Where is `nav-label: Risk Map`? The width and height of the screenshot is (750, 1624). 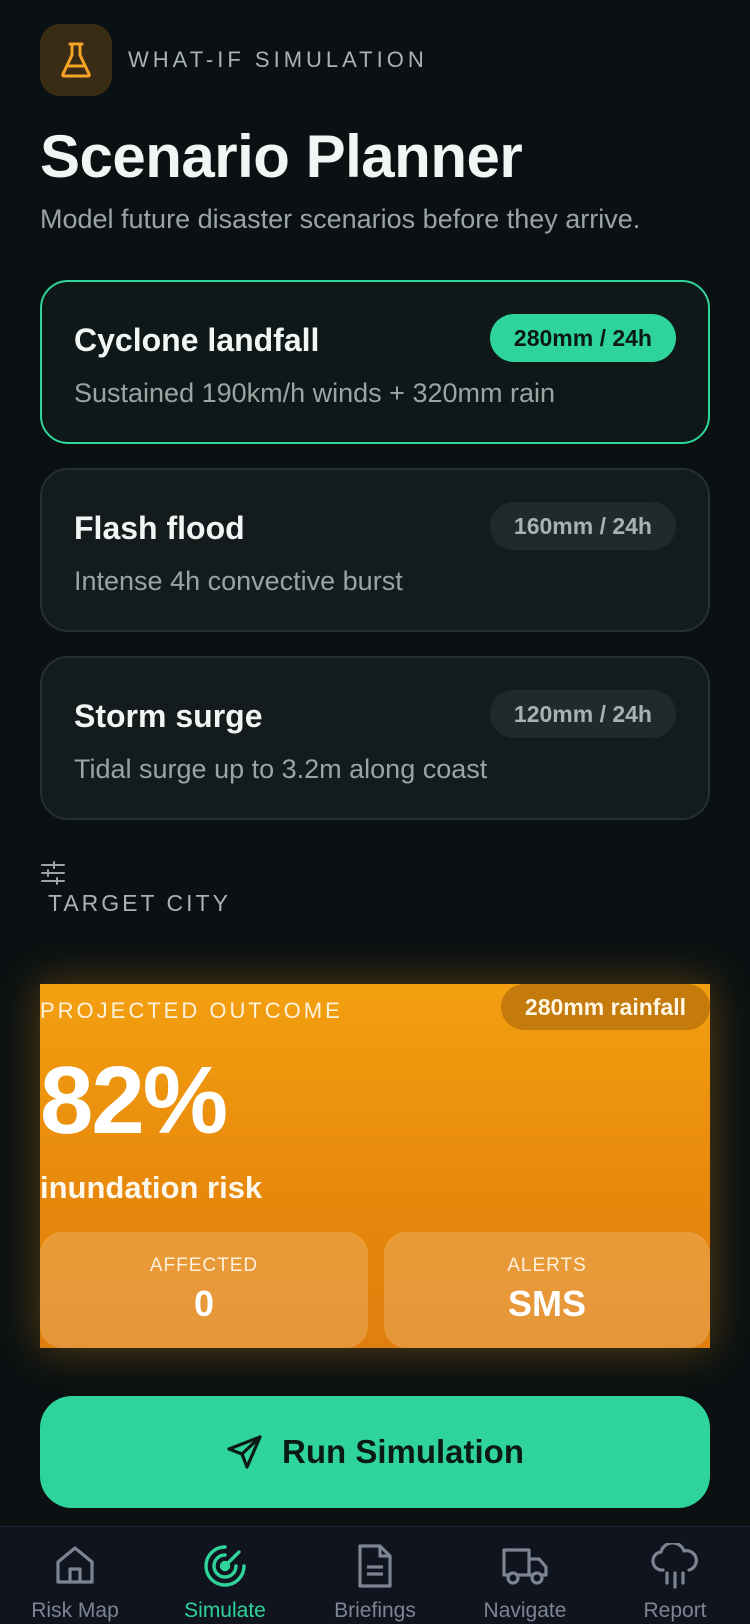
nav-label: Risk Map is located at coordinates (75, 1610).